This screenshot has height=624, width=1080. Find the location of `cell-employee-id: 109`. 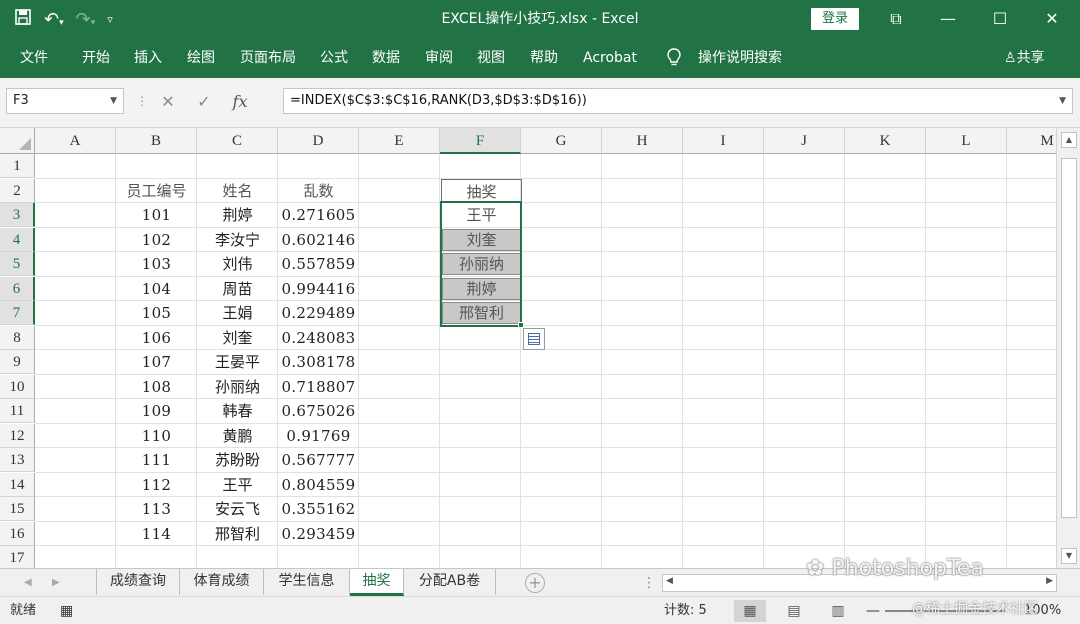

cell-employee-id: 109 is located at coordinates (156, 411).